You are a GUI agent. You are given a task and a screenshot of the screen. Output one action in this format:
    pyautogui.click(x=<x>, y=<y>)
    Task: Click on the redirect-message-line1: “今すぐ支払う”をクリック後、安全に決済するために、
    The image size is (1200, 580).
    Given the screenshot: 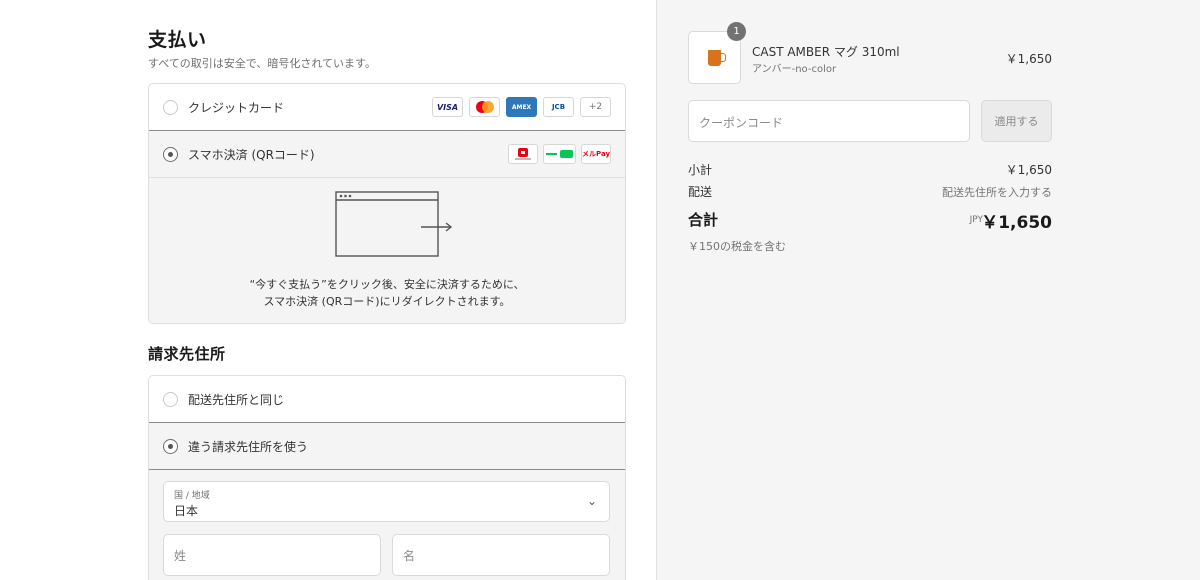 What is the action you would take?
    pyautogui.click(x=387, y=284)
    